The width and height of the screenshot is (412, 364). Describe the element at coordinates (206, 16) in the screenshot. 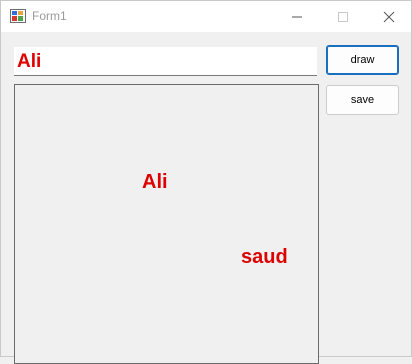

I see `title-bar: Form1` at that location.